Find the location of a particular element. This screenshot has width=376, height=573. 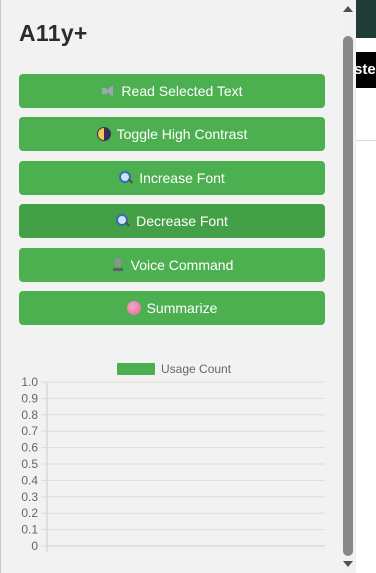

increase-font-label: Increase Font is located at coordinates (182, 177).